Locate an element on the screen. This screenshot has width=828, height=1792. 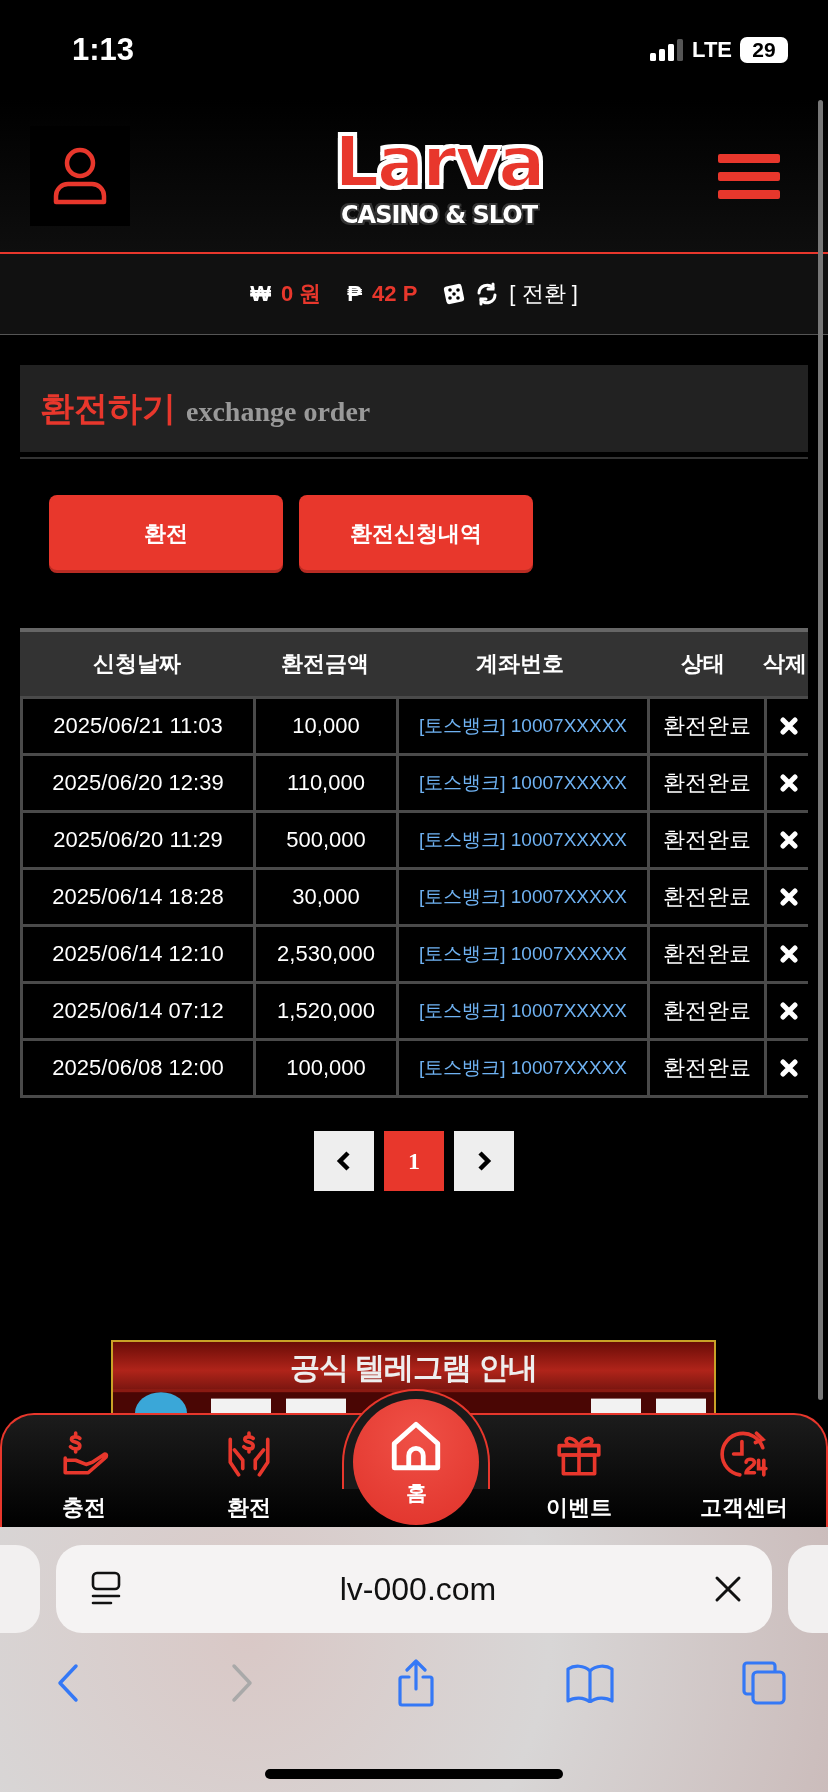
date-cell: 2025/06/08 12:00 is located at coordinates (138, 1068).